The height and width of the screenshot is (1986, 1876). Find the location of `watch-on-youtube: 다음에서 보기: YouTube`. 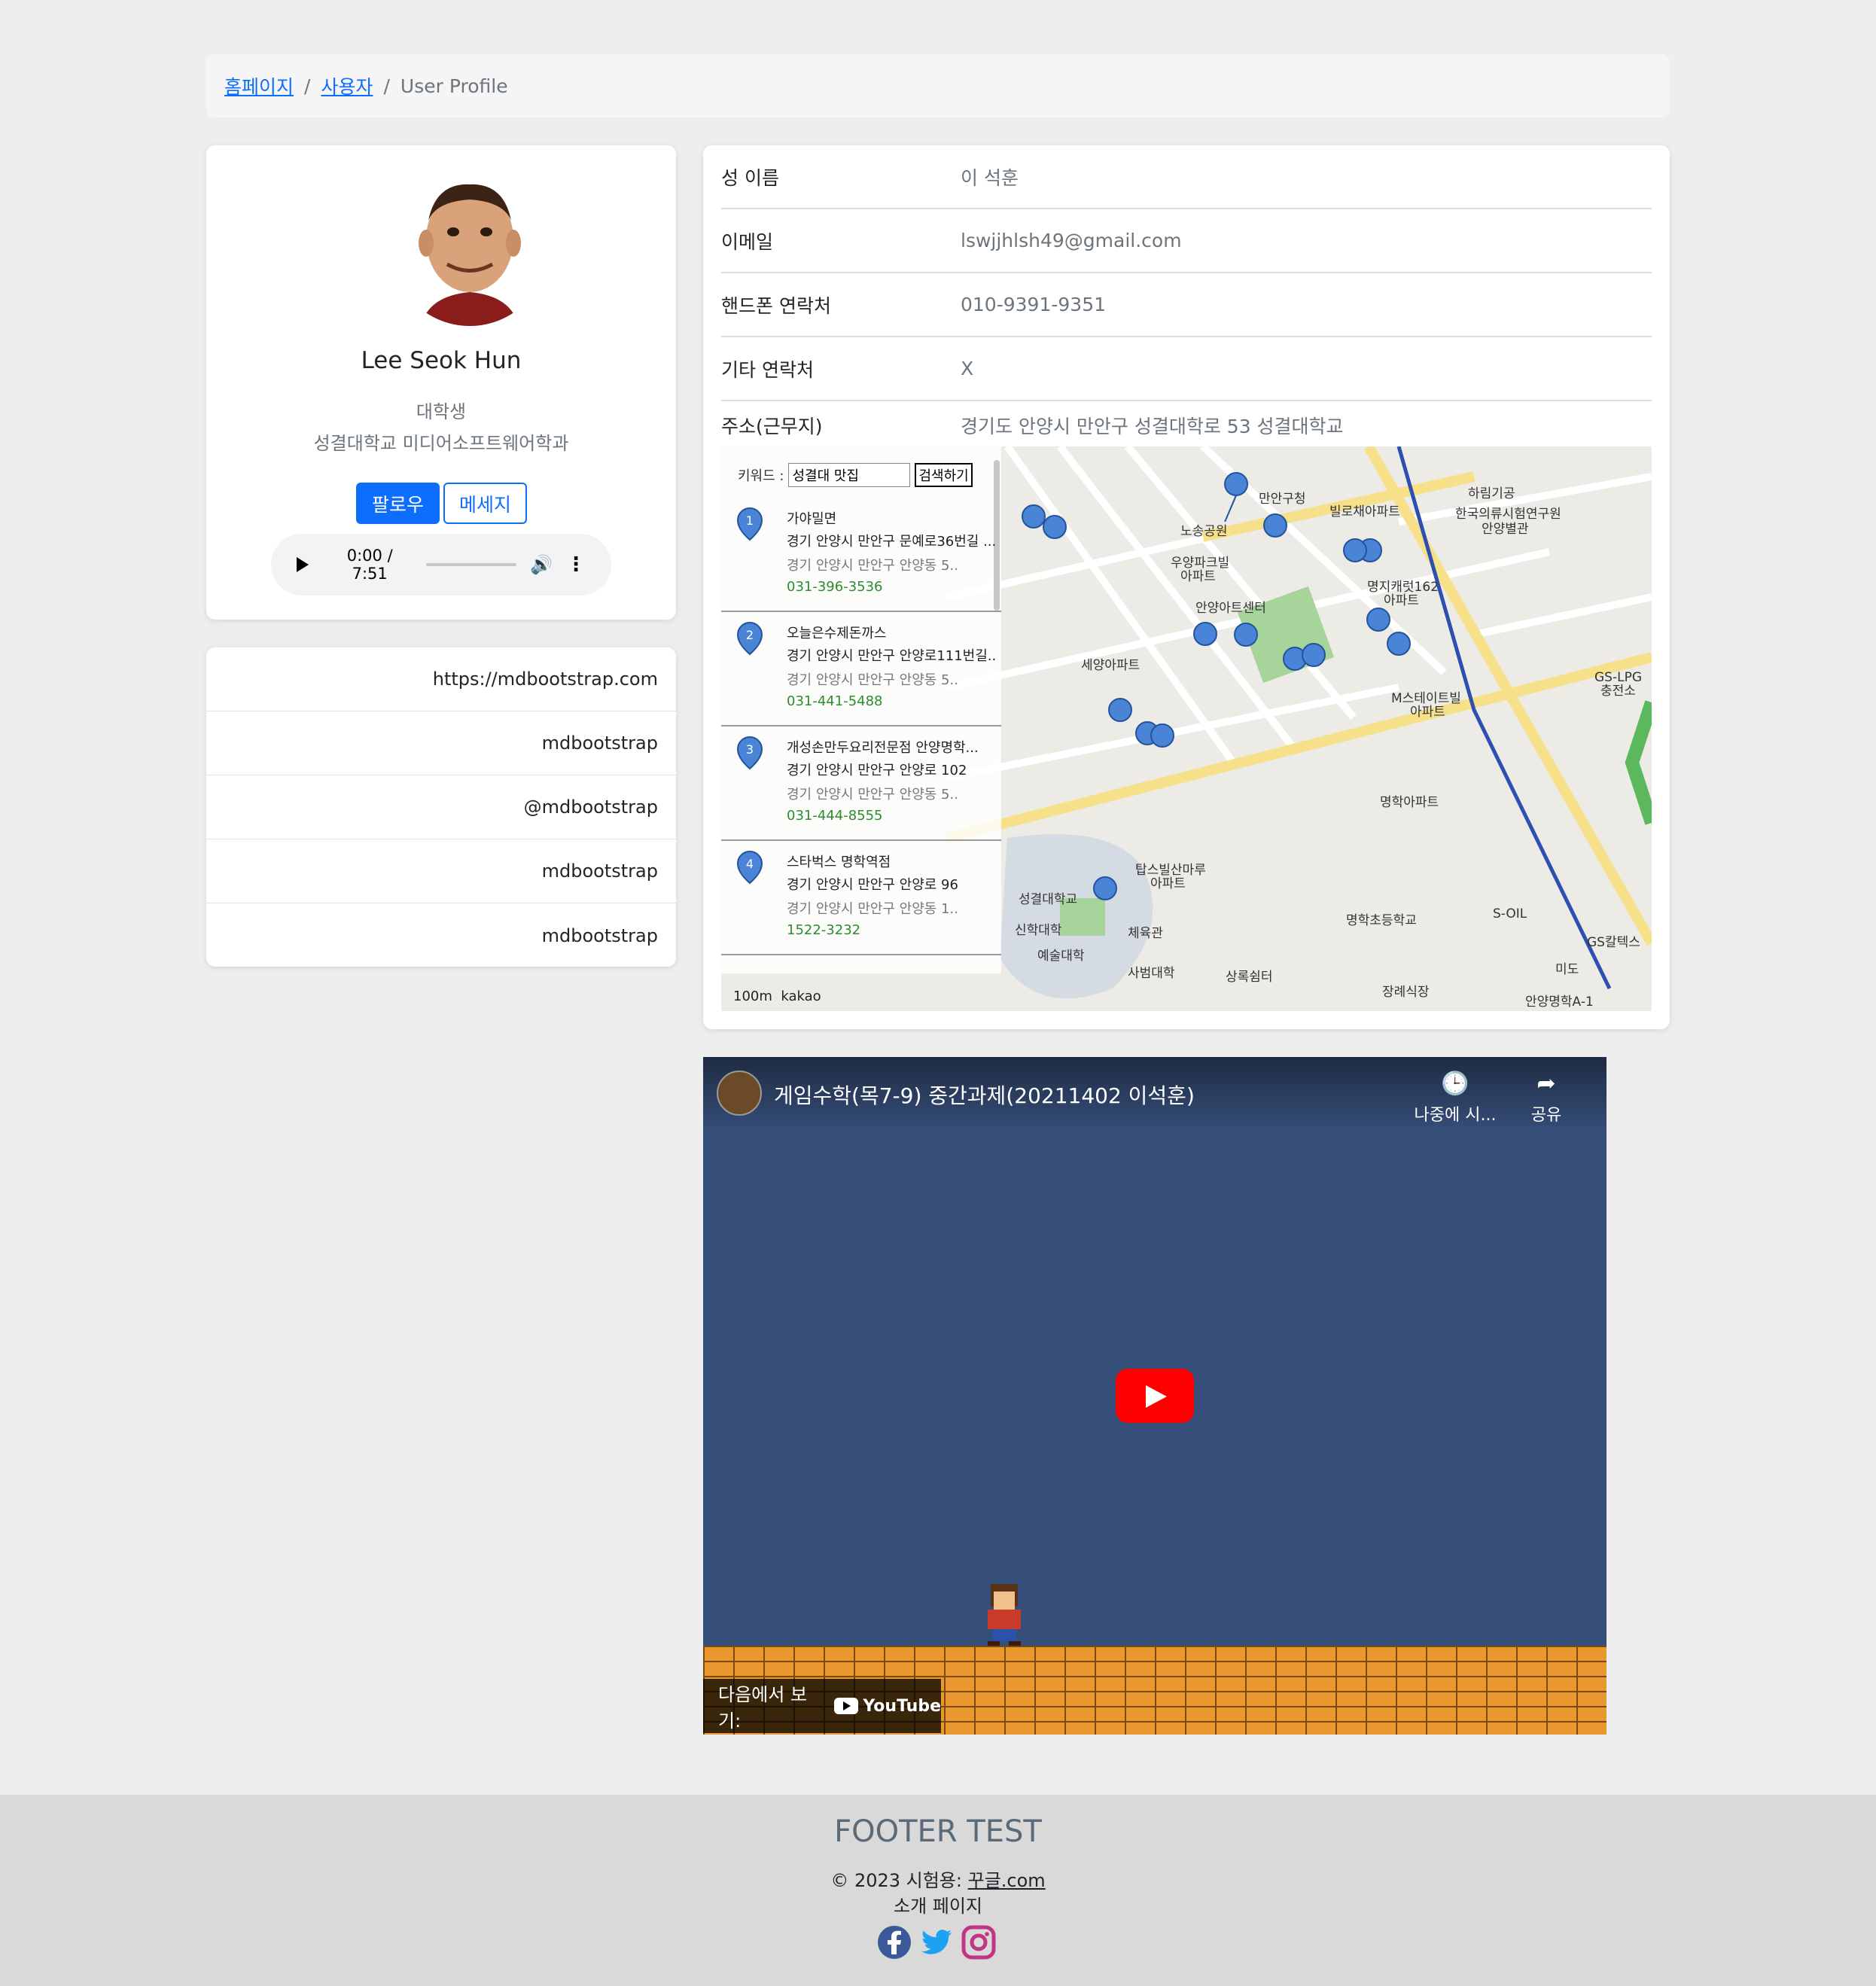

watch-on-youtube: 다음에서 보기: YouTube is located at coordinates (822, 1706).